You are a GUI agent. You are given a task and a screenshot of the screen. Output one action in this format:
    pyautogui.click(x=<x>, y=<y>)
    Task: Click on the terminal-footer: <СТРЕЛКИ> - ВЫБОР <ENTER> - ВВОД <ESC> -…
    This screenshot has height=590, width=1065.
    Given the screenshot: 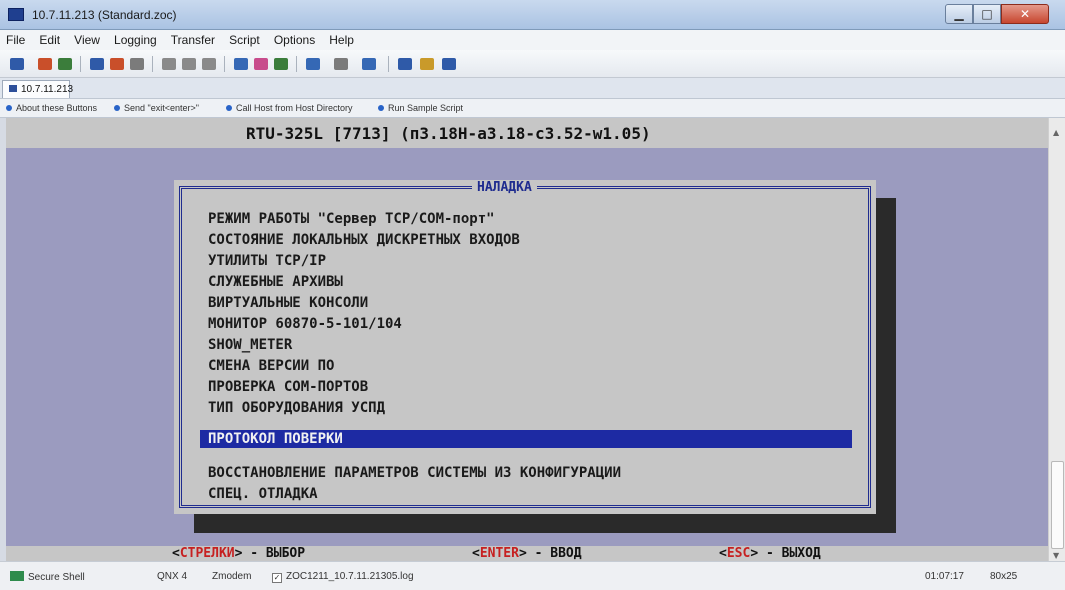 What is the action you would take?
    pyautogui.click(x=527, y=553)
    